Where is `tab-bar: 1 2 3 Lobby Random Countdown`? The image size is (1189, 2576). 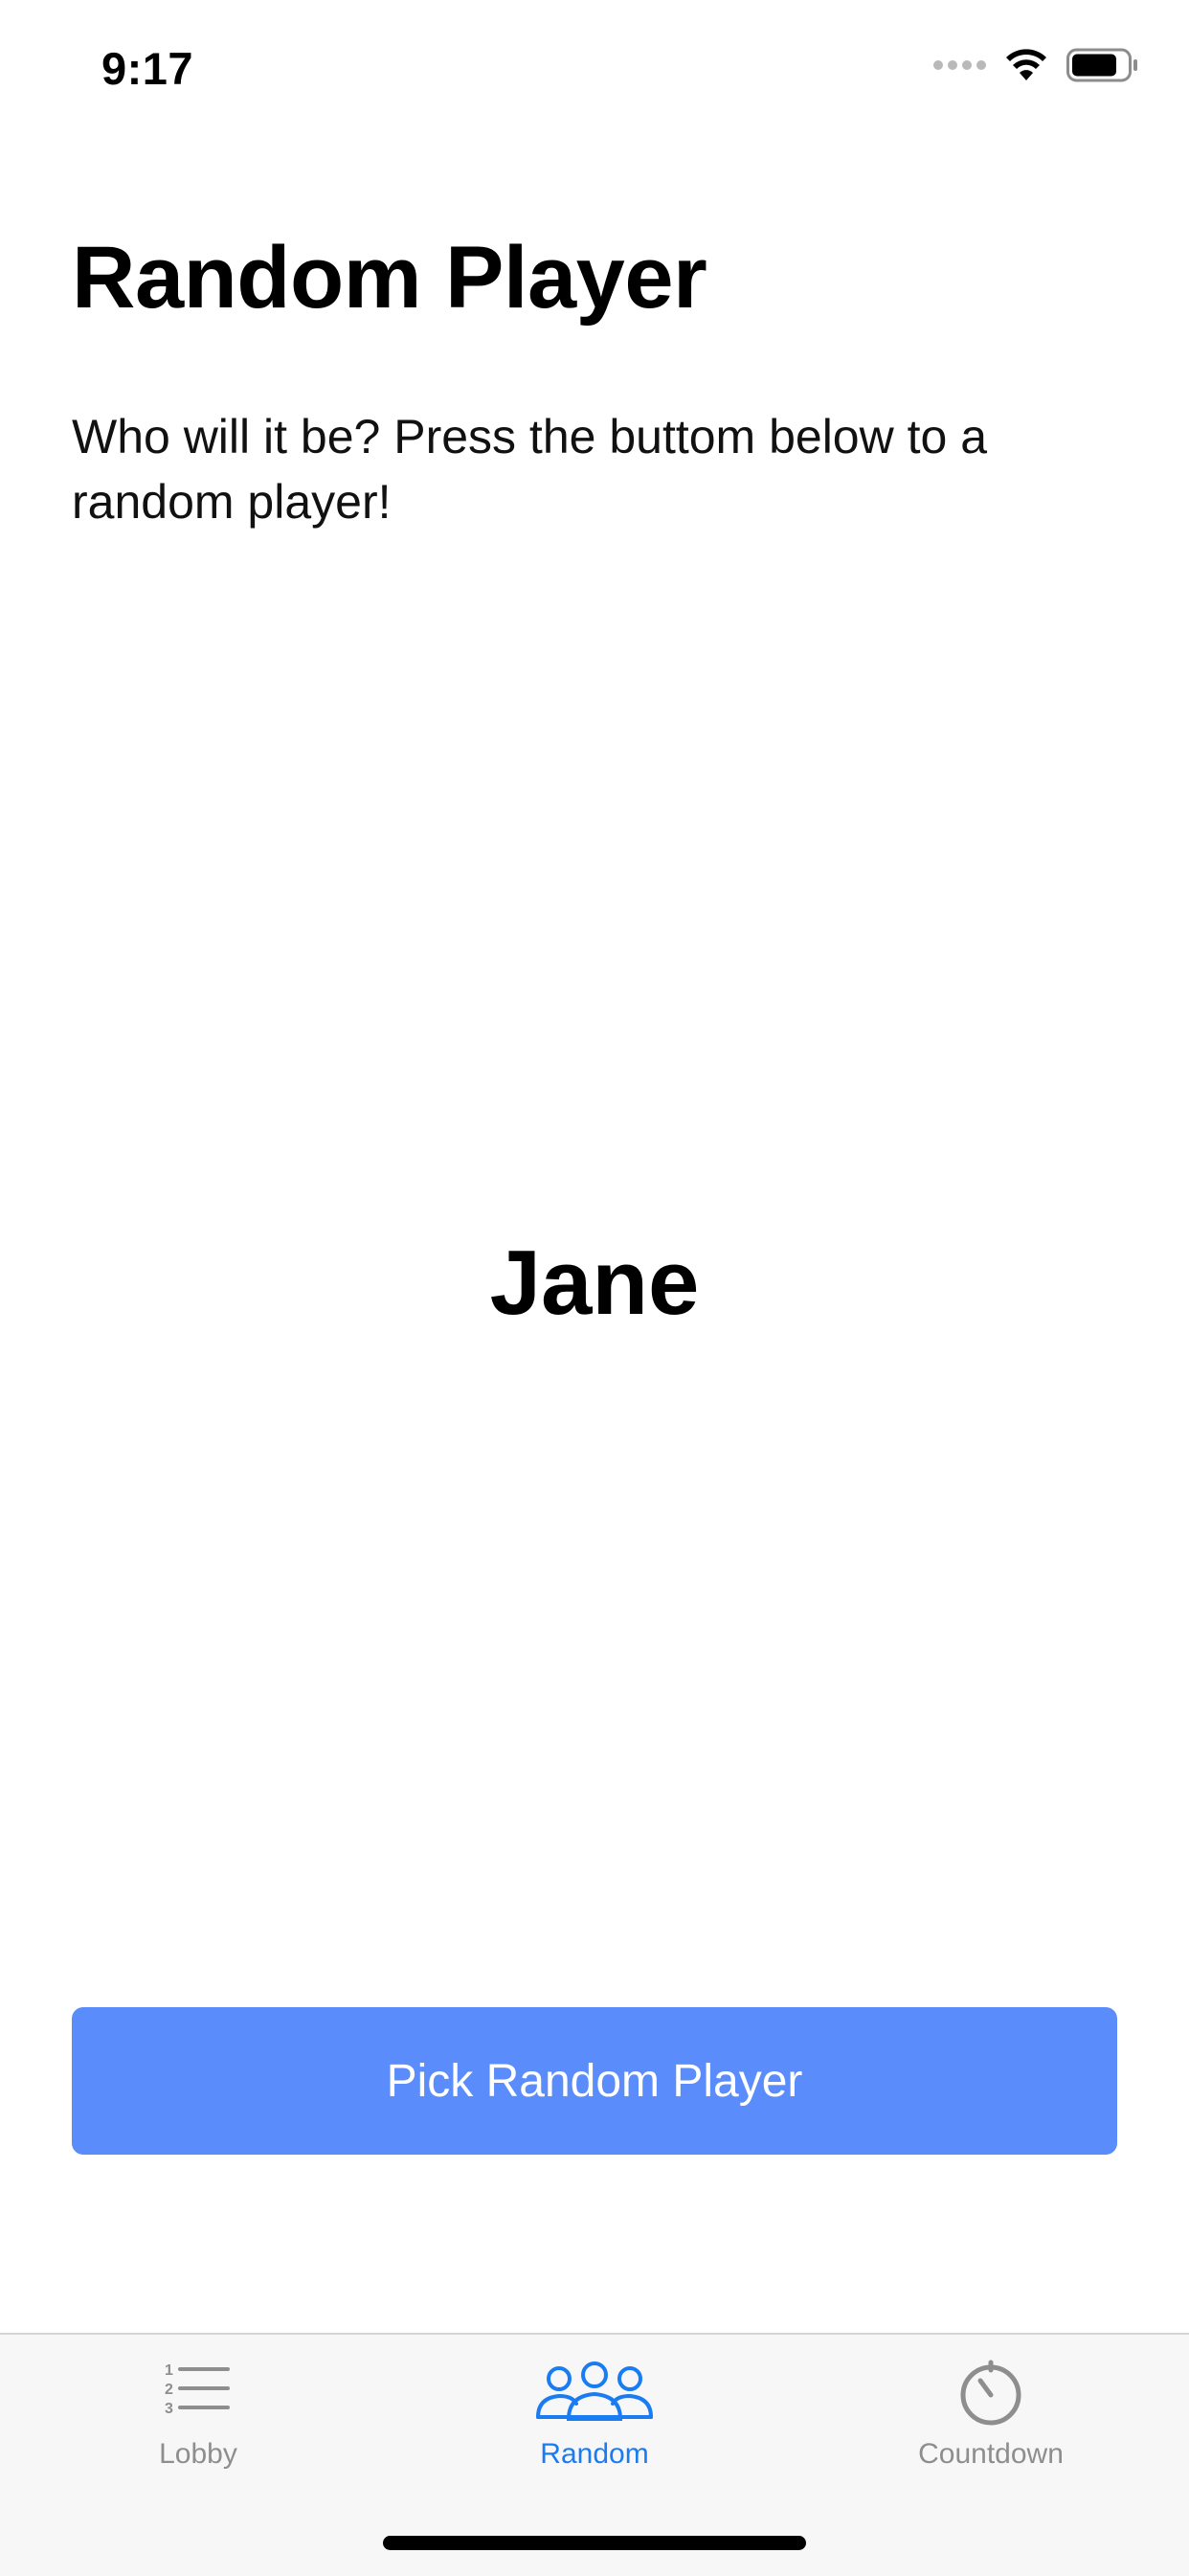
tab-bar: 1 2 3 Lobby Random Countdown is located at coordinates (594, 2454).